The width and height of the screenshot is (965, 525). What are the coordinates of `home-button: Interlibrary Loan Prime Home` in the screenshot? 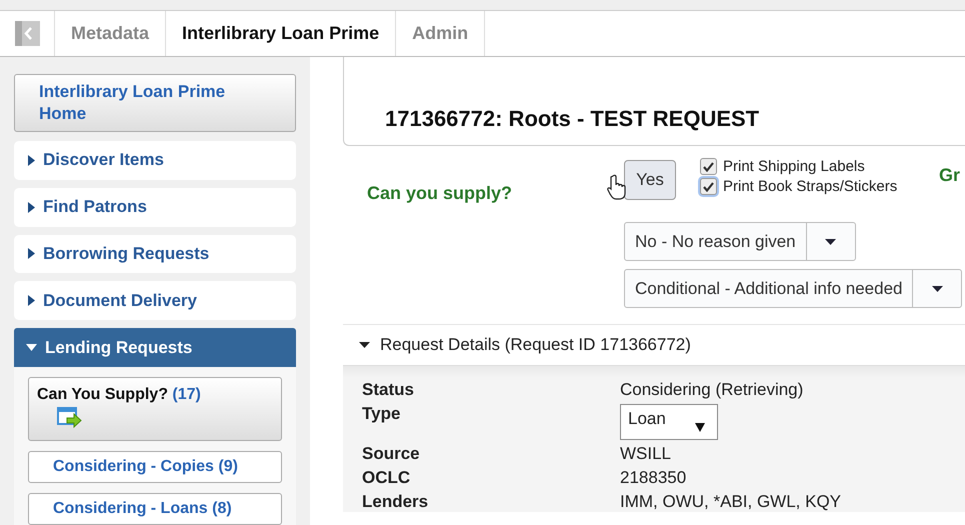 It's located at (155, 103).